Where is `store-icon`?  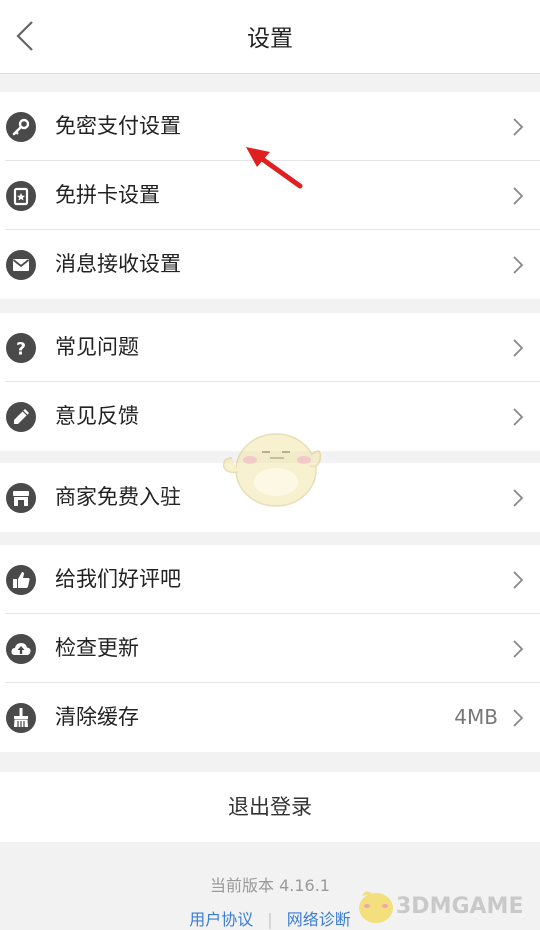 store-icon is located at coordinates (21, 498).